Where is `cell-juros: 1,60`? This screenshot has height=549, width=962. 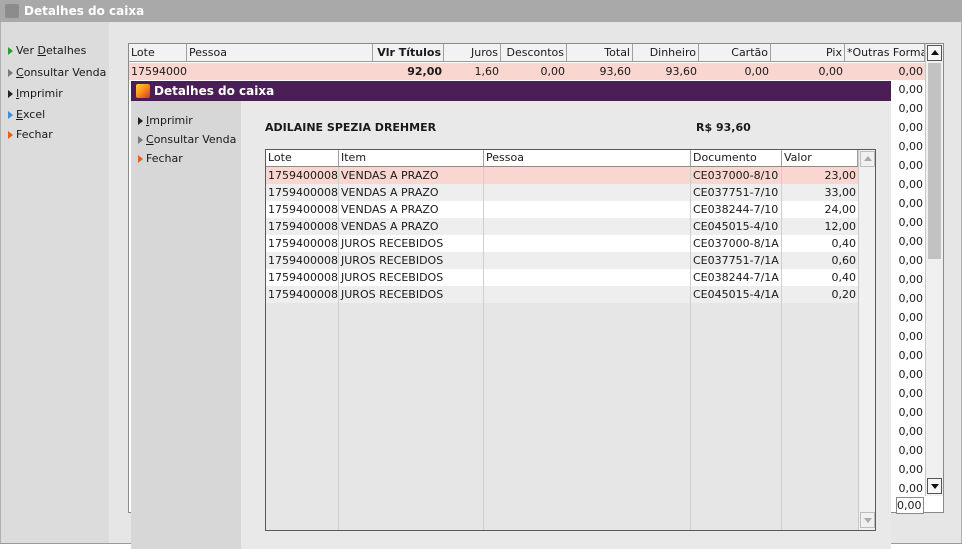
cell-juros: 1,60 is located at coordinates (487, 71).